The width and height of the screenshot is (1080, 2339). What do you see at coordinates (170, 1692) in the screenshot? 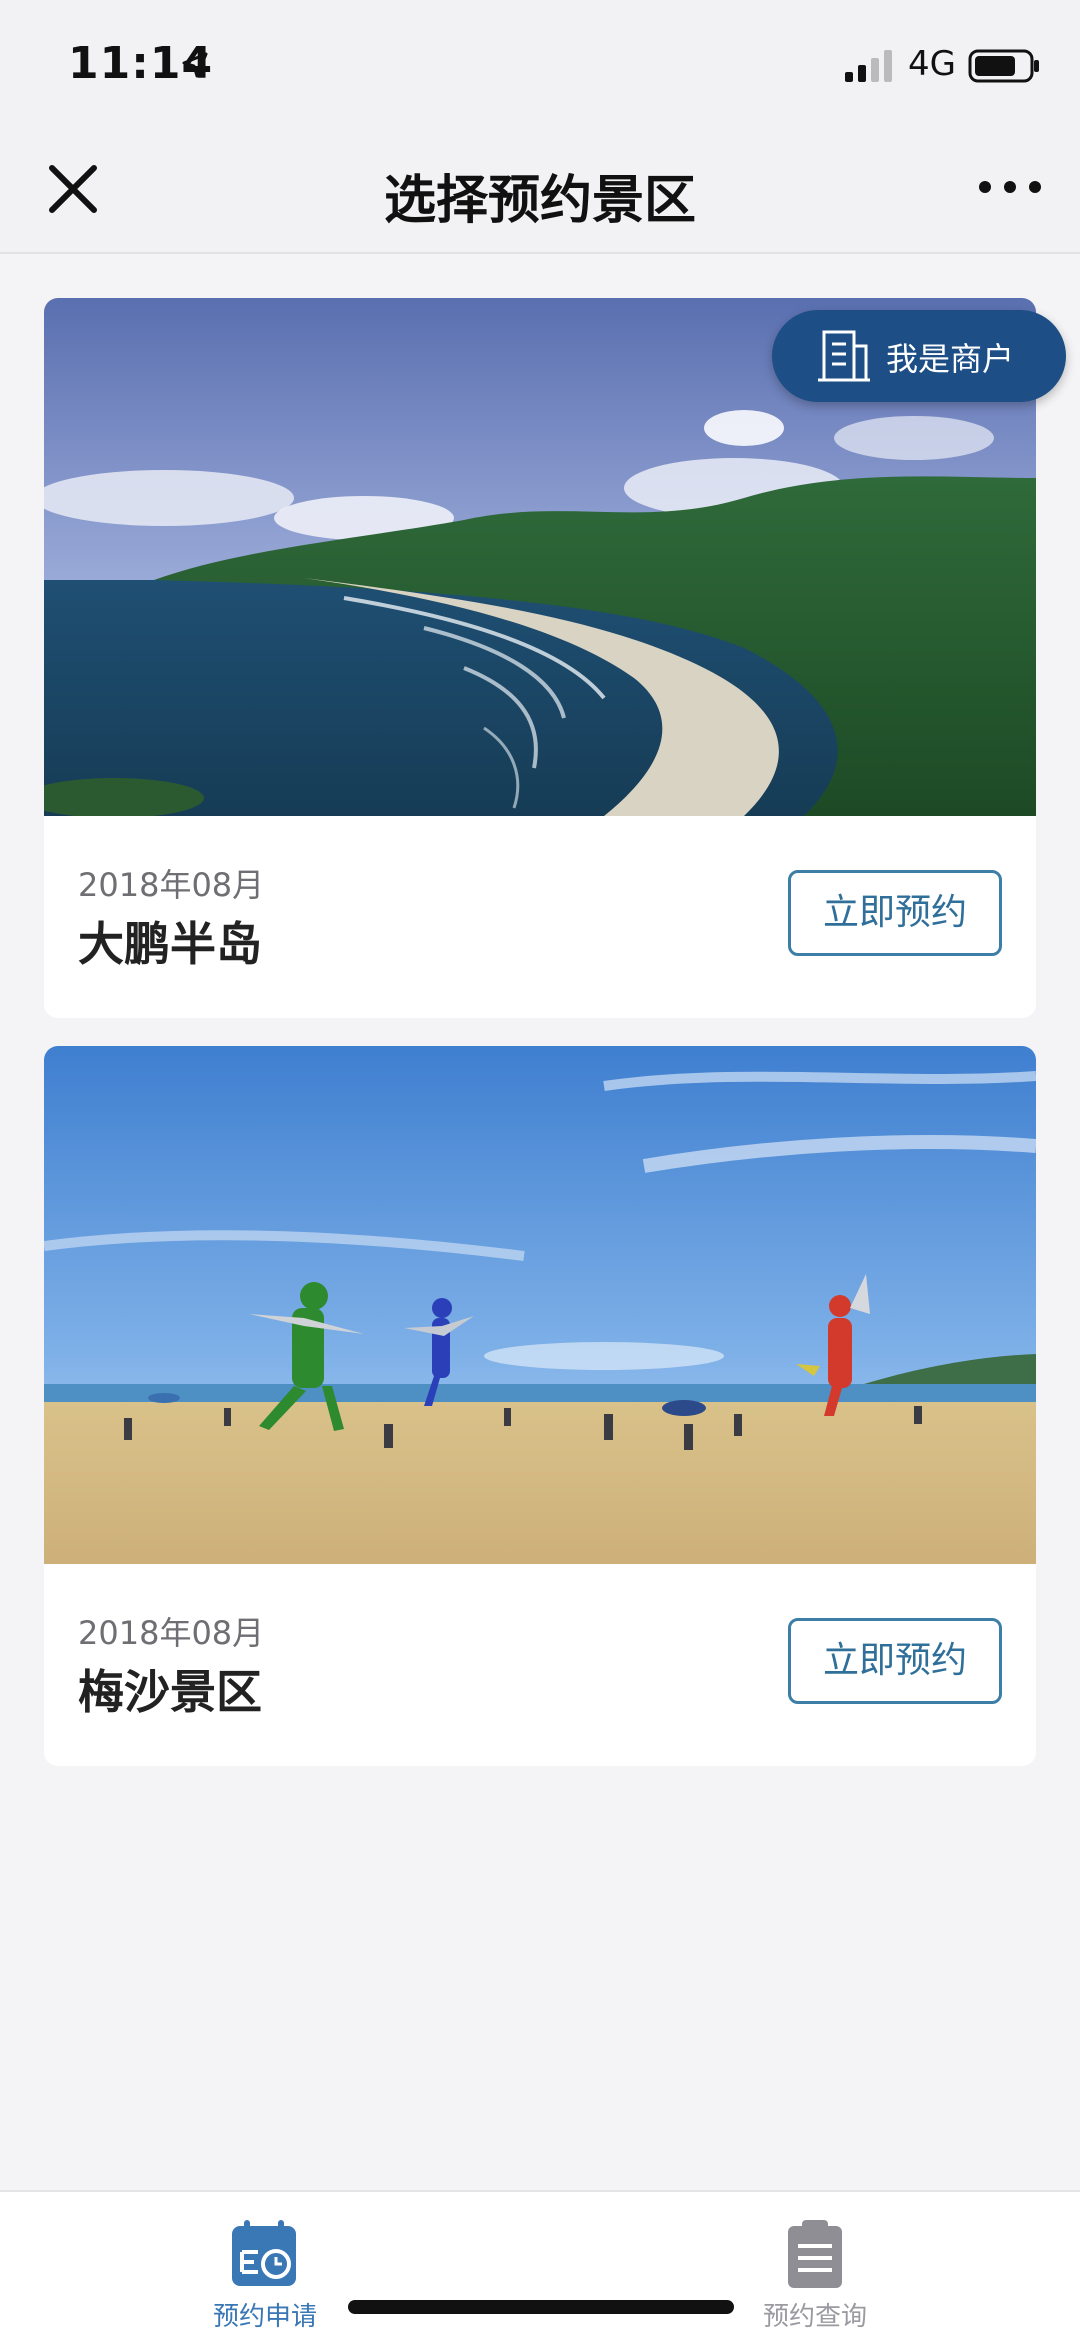
I see `card-name: 梅沙景区` at bounding box center [170, 1692].